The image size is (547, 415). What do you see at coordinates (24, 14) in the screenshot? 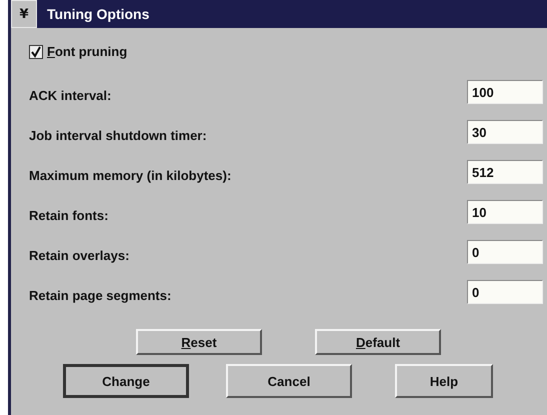
I see `system-menu-button: ¥` at bounding box center [24, 14].